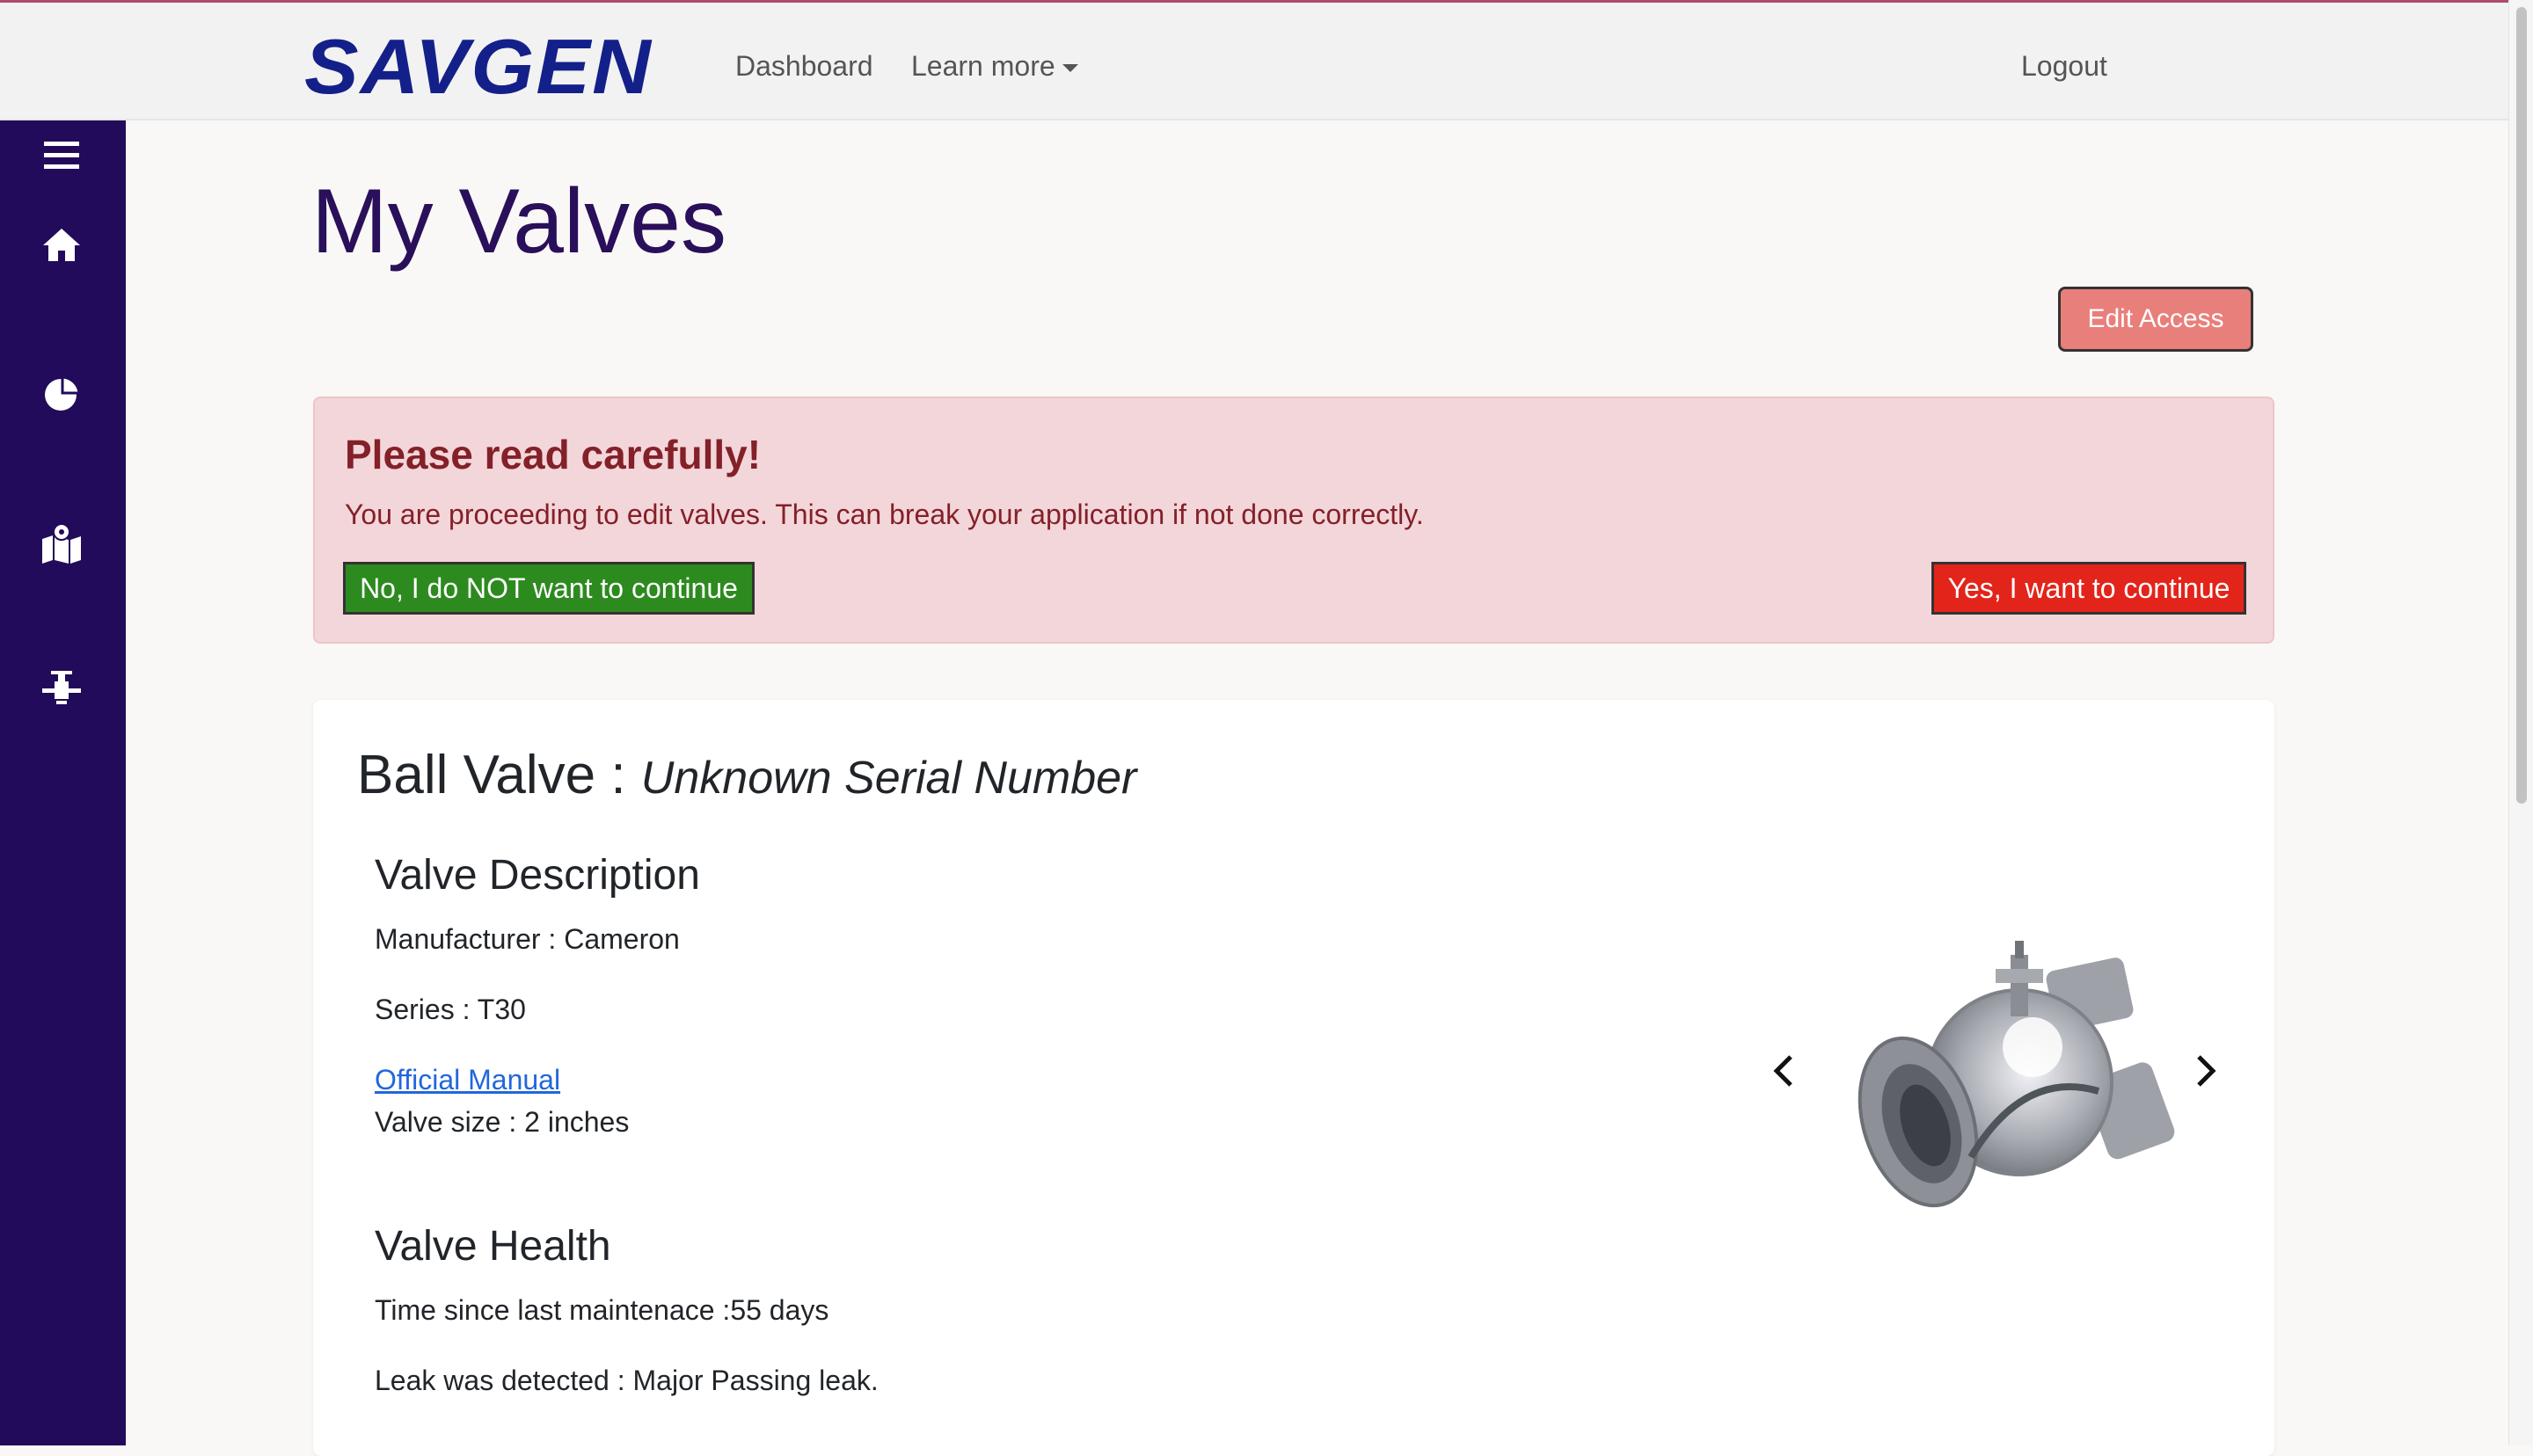  Describe the element at coordinates (888, 778) in the screenshot. I see `valve-serial: Unknown Serial Number` at that location.